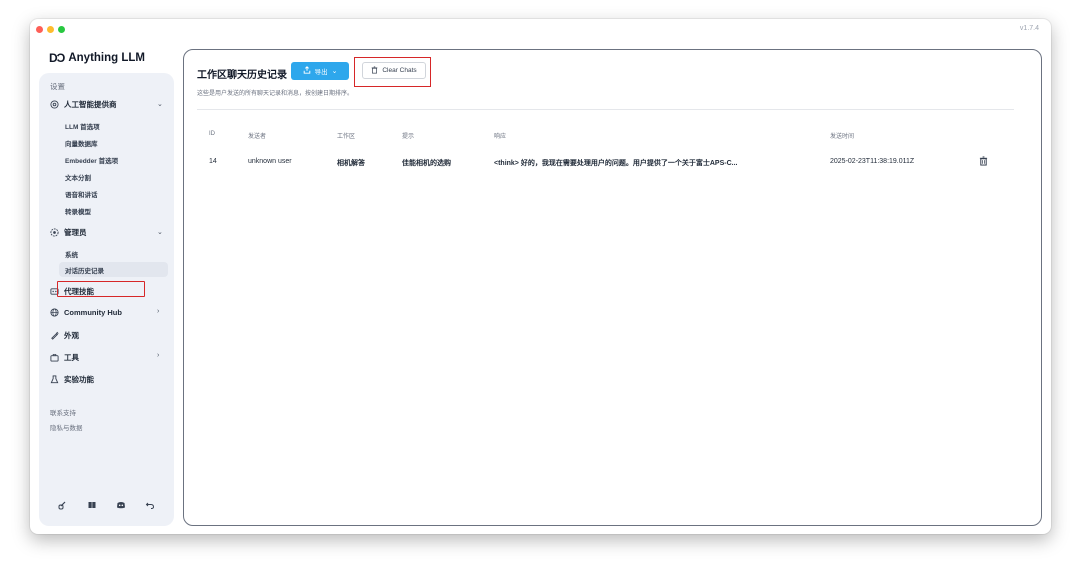 The width and height of the screenshot is (1080, 574). Describe the element at coordinates (39, 29) in the screenshot. I see `close-window-button` at that location.